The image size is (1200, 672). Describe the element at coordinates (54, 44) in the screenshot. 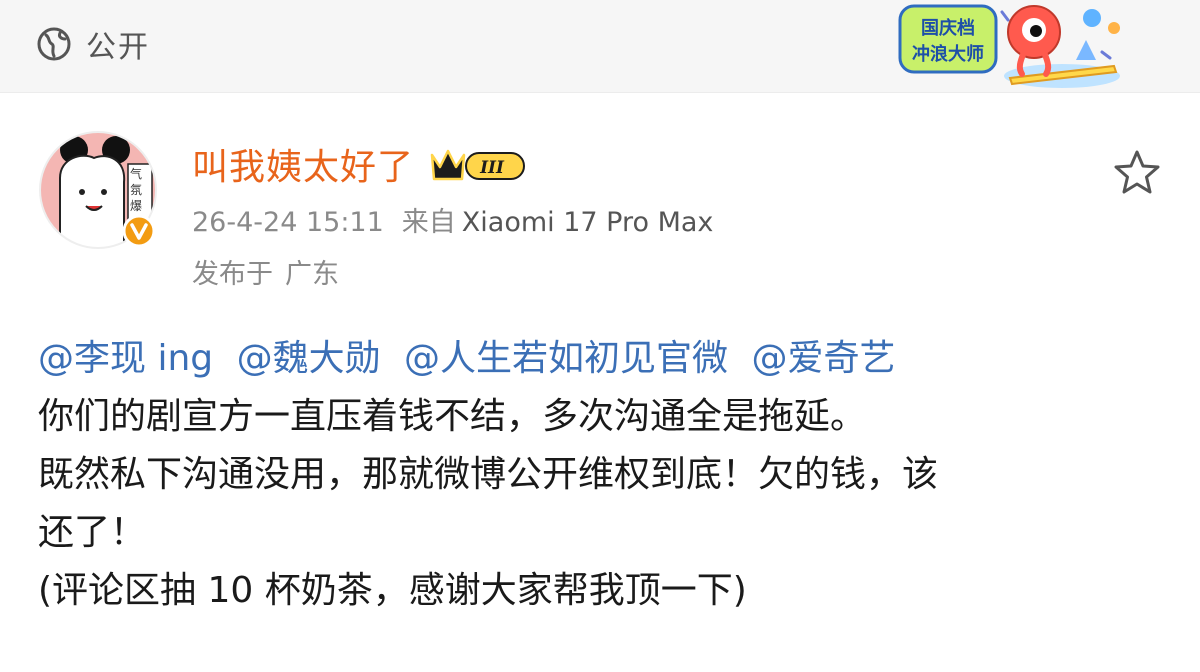

I see `globe-icon` at that location.